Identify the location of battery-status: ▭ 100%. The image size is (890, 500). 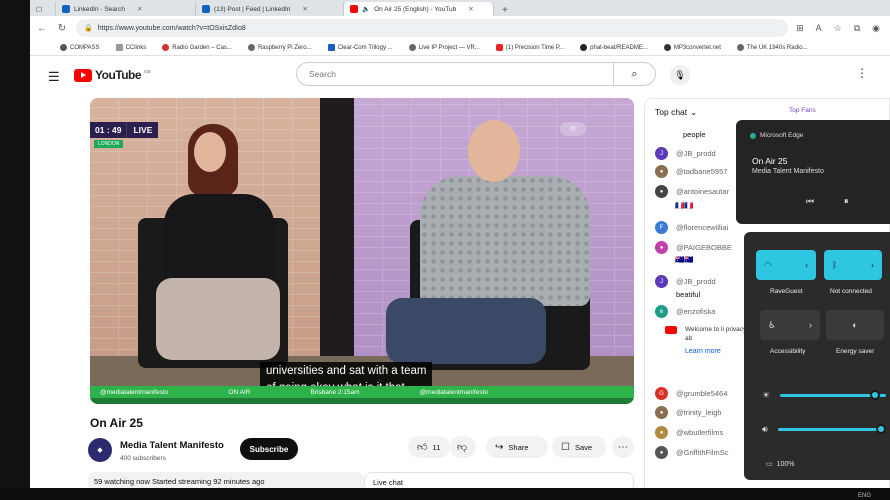
(780, 464).